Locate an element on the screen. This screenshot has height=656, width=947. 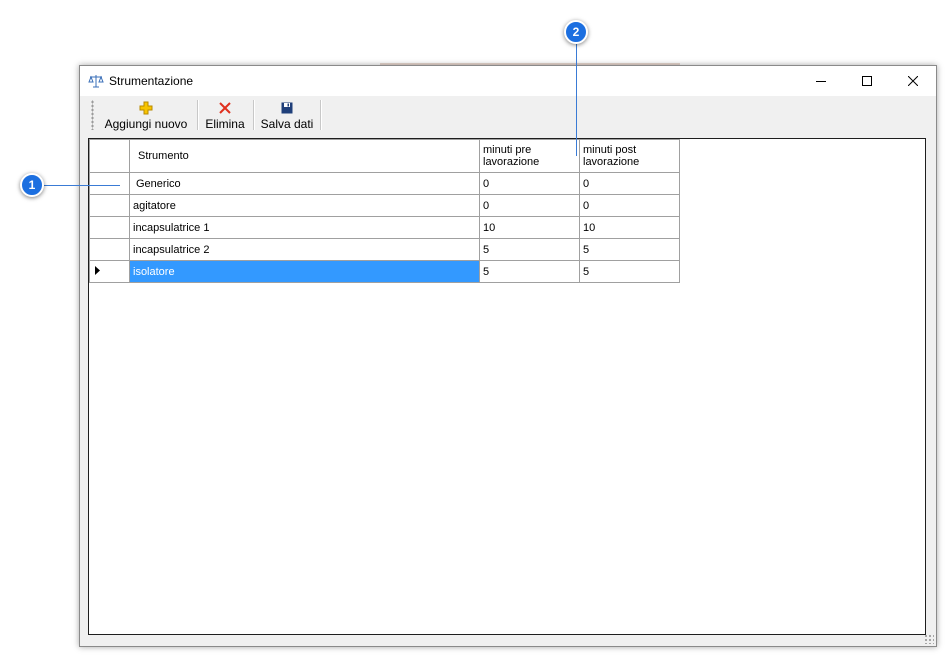
row-header-current is located at coordinates (109, 271).